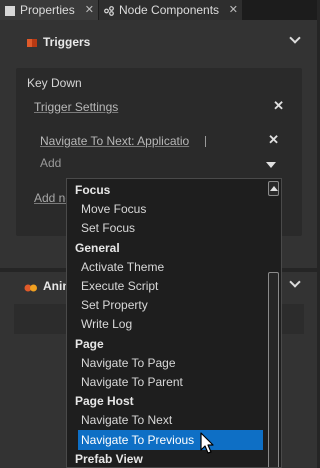  Describe the element at coordinates (114, 141) in the screenshot. I see `action-link: Navigate To Next: Applicatio` at that location.